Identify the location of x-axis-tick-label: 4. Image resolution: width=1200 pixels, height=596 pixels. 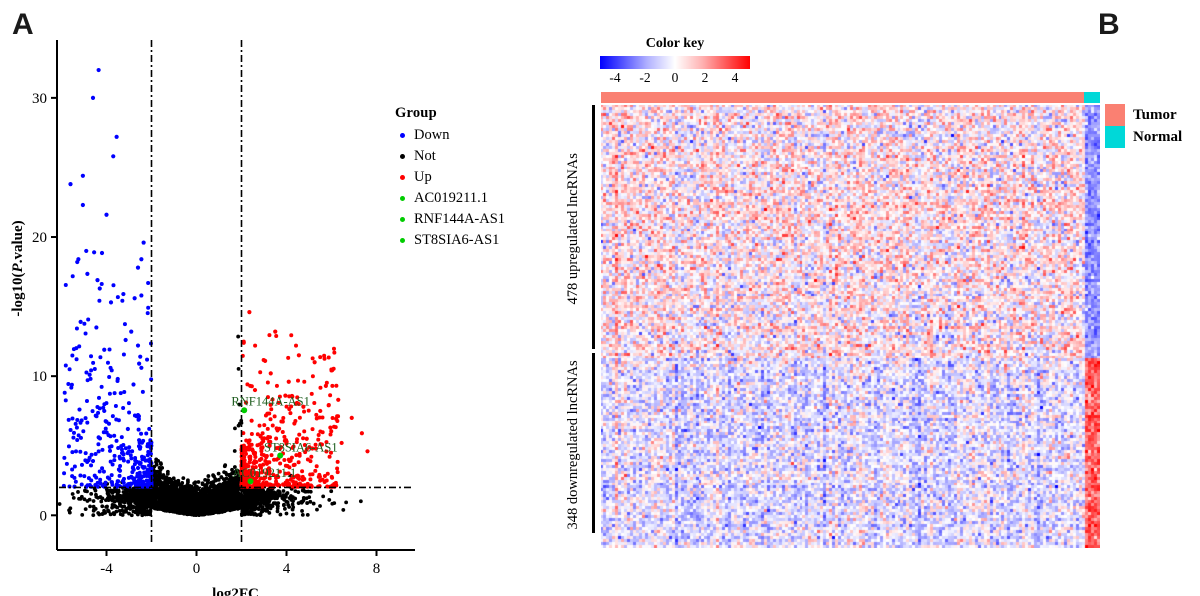
(287, 569).